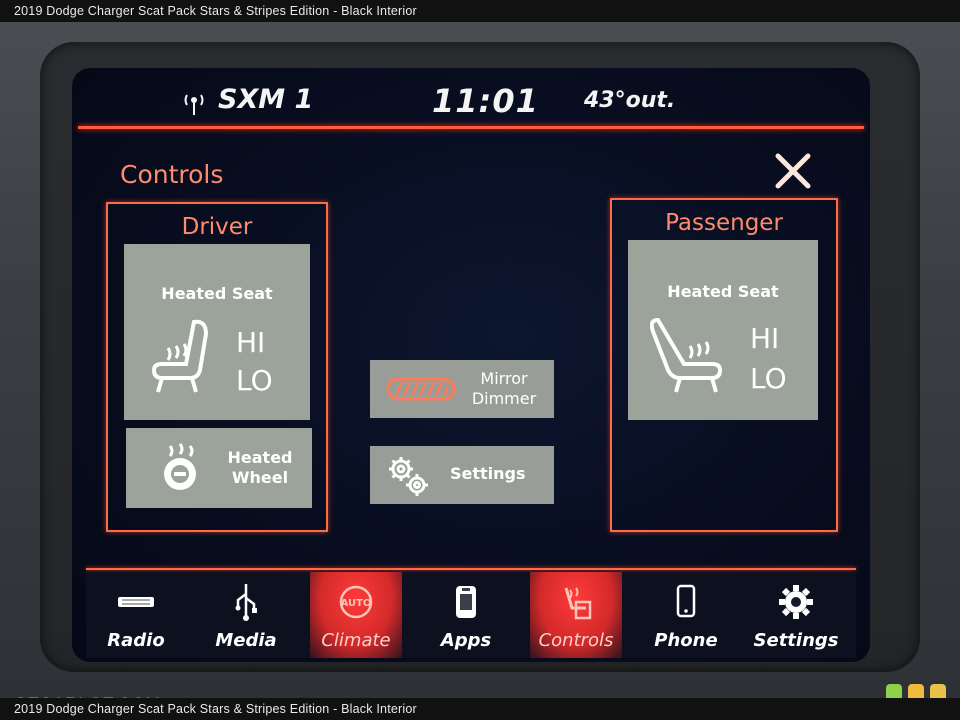  I want to click on gear-icon, so click(796, 602).